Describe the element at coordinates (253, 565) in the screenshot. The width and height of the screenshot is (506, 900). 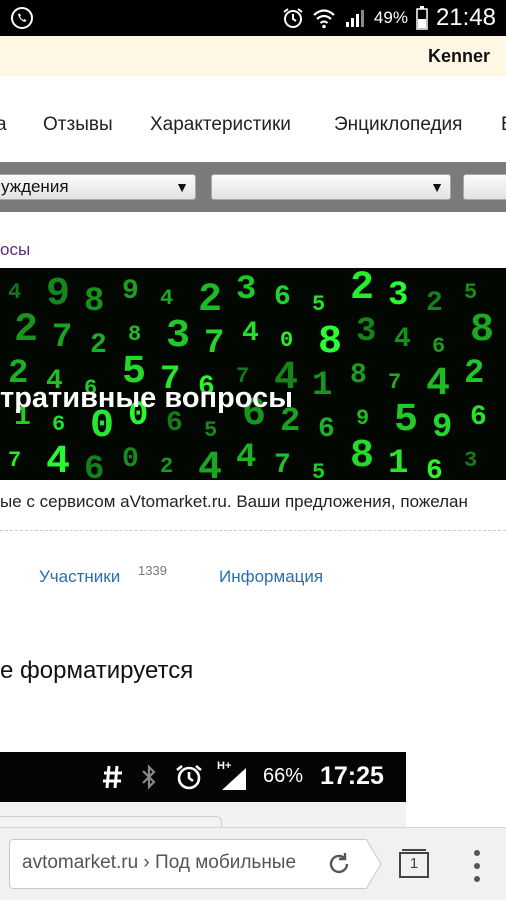
I see `group-tabs: Участники 1339 Информация` at that location.